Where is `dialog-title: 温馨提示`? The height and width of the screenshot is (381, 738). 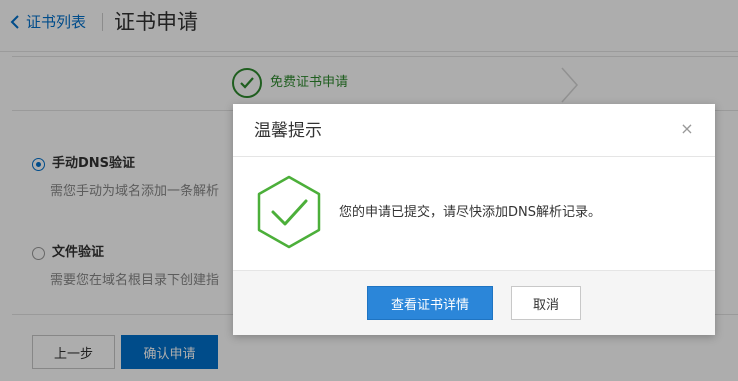 dialog-title: 温馨提示 is located at coordinates (288, 131).